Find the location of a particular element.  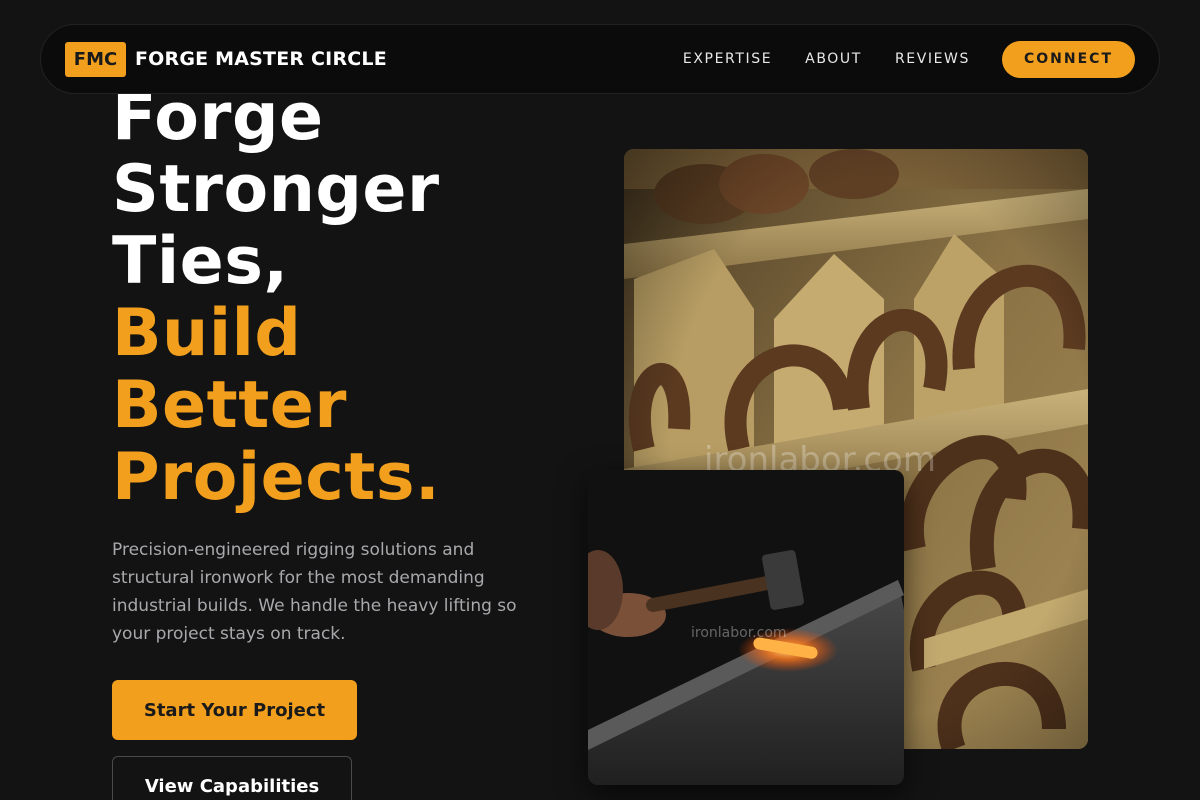

view-capabilities-button: View Capabilities is located at coordinates (232, 778).